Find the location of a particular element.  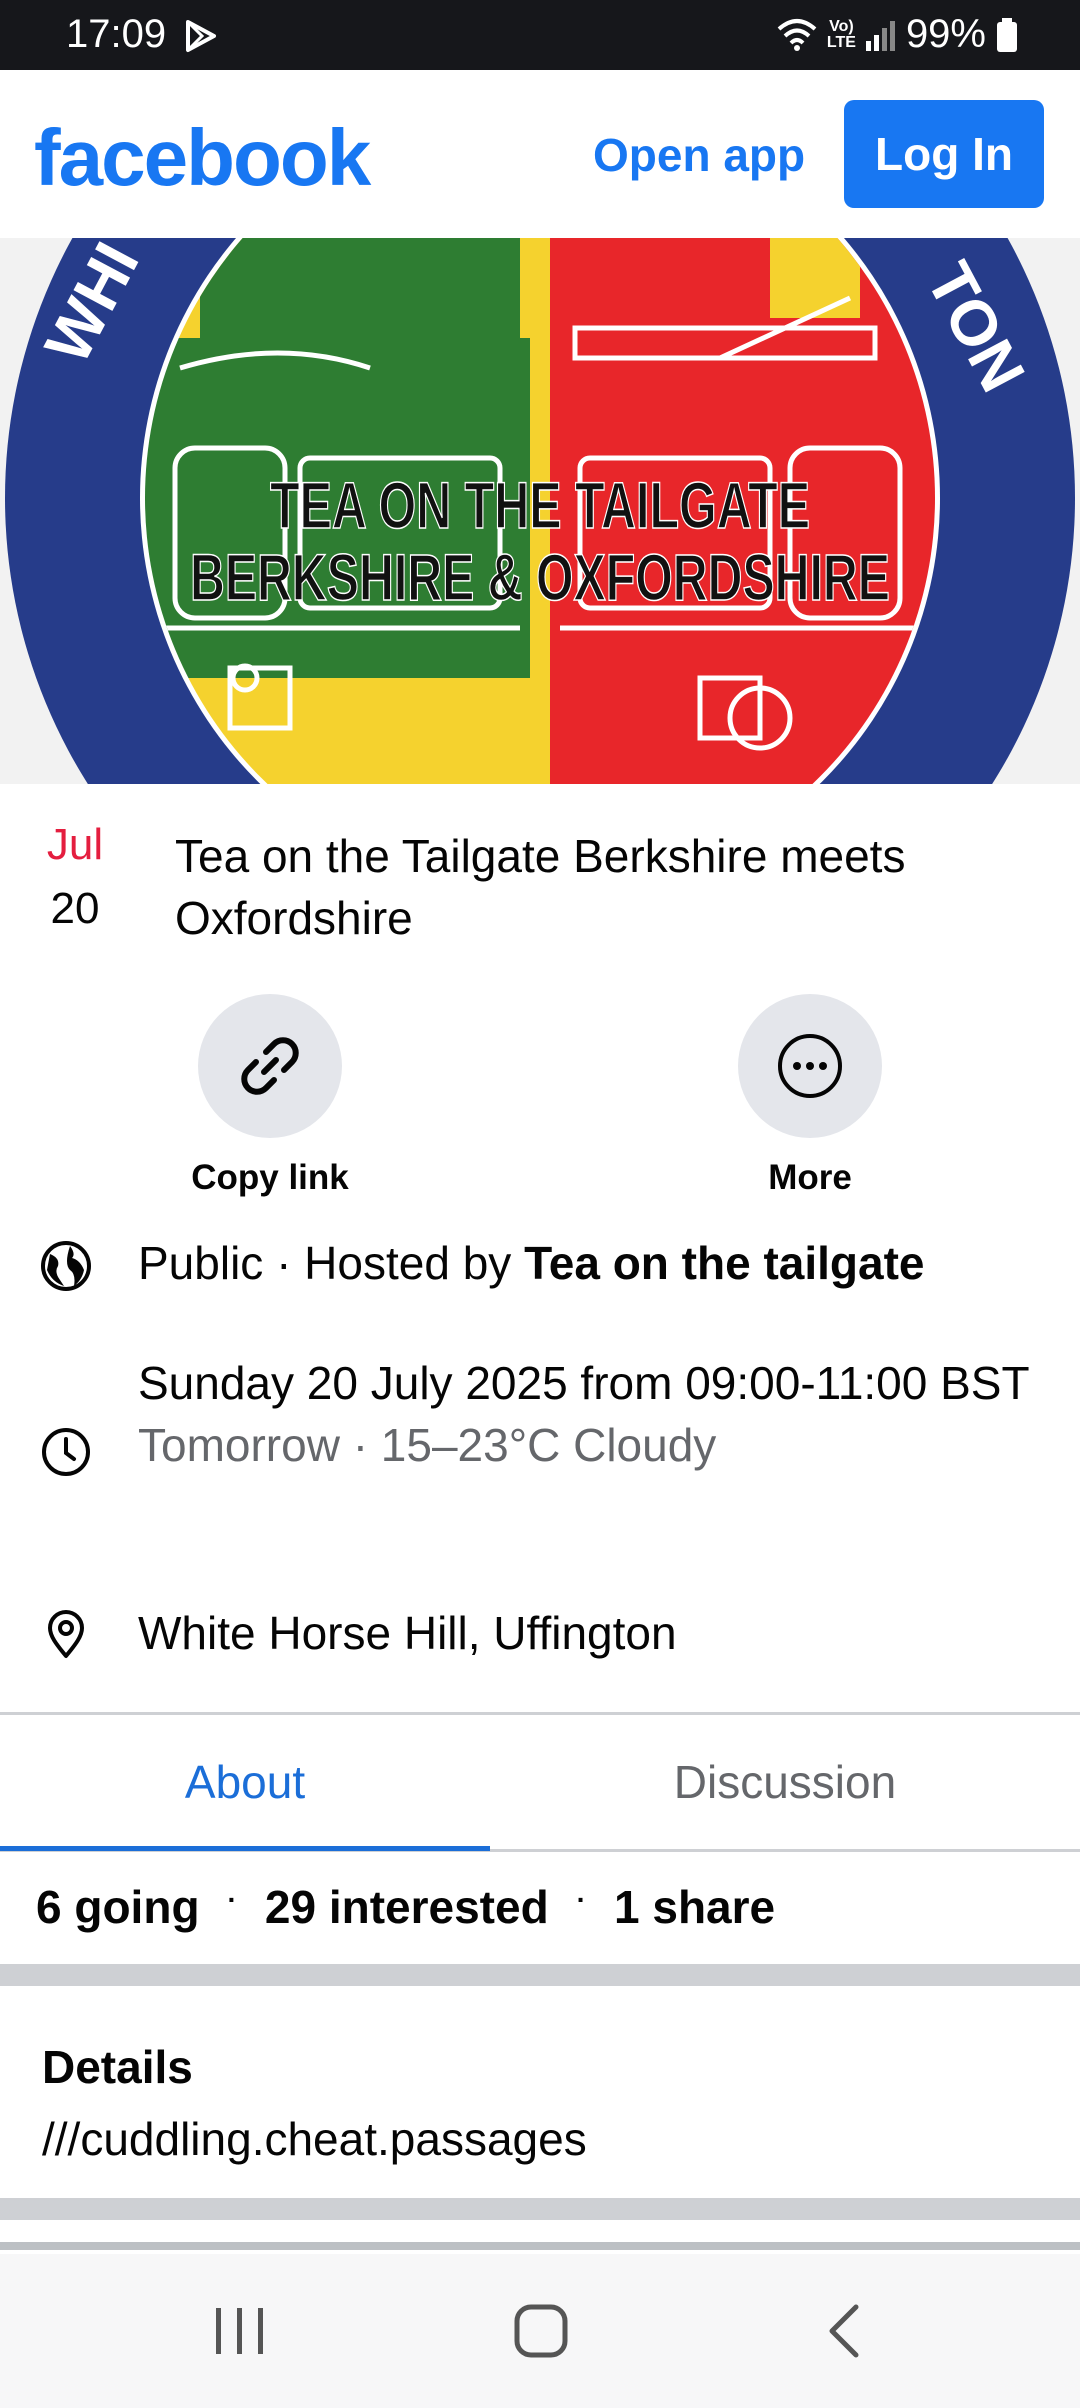

clock-icon is located at coordinates (66, 1452).